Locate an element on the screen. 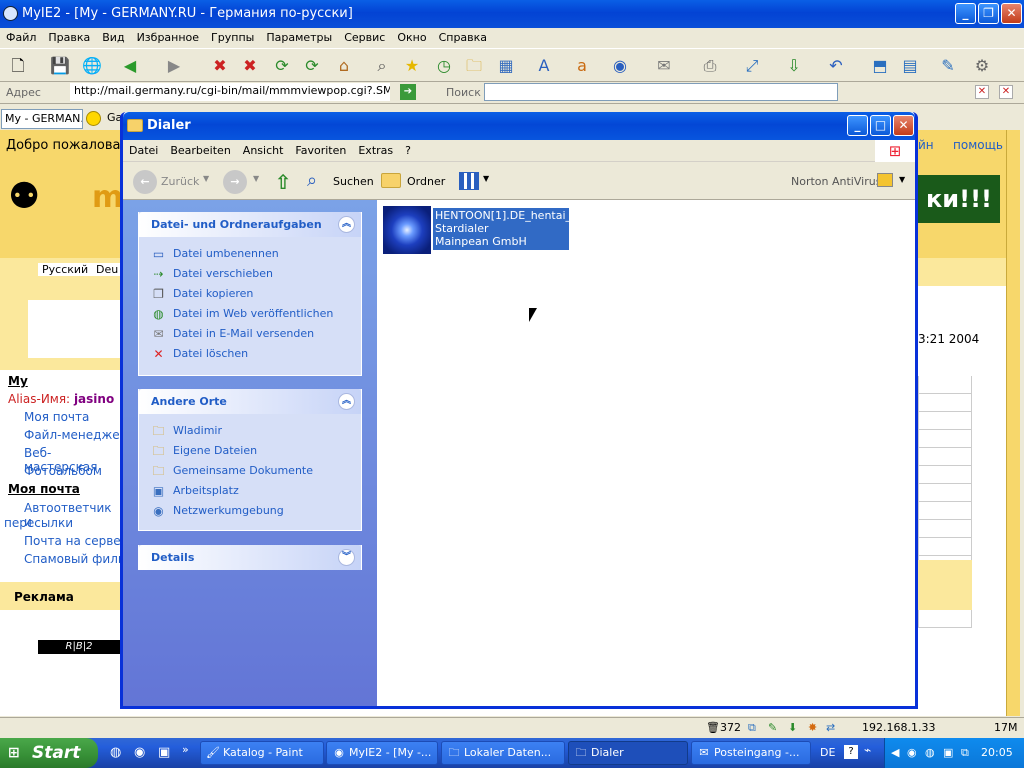 The height and width of the screenshot is (768, 1024). popup-icon: ⧉ is located at coordinates (752, 728).